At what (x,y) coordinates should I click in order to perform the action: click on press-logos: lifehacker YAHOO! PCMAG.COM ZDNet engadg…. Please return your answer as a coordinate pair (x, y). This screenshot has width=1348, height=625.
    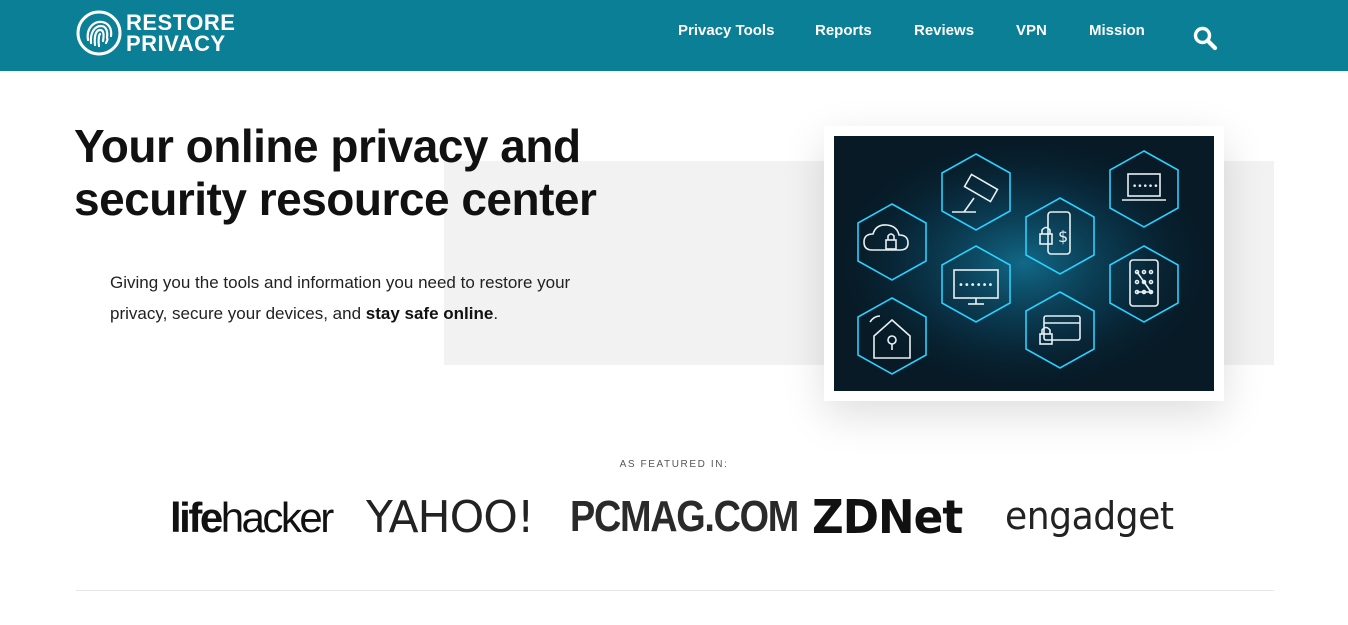
    Looking at the image, I should click on (674, 518).